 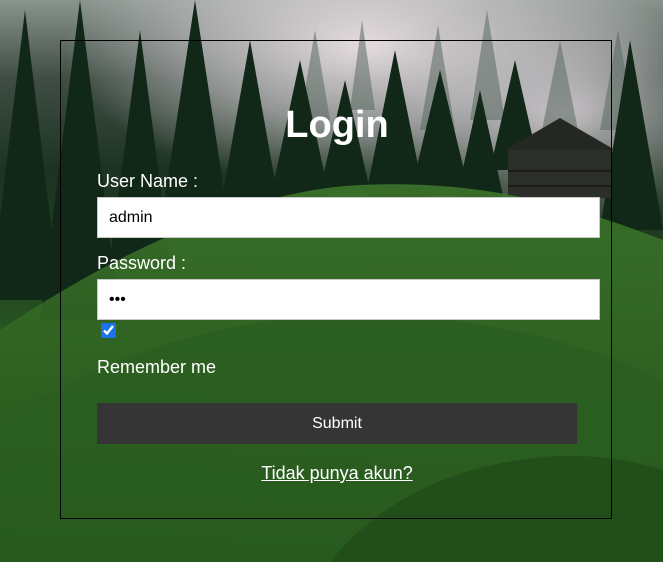 What do you see at coordinates (157, 367) in the screenshot?
I see `remember-me-label: Remember me` at bounding box center [157, 367].